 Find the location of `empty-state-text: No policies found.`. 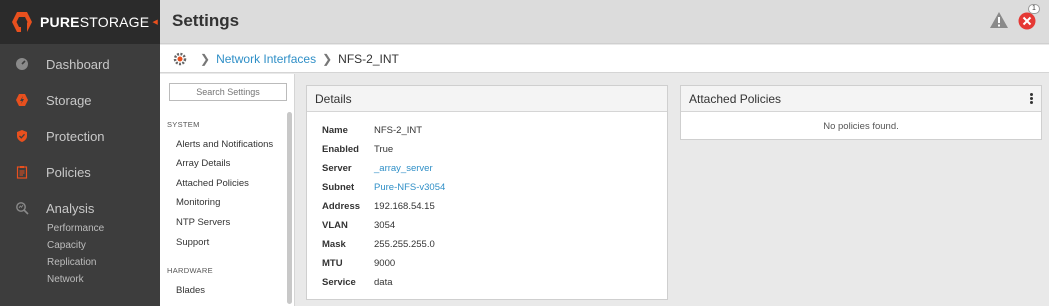

empty-state-text: No policies found. is located at coordinates (861, 126).